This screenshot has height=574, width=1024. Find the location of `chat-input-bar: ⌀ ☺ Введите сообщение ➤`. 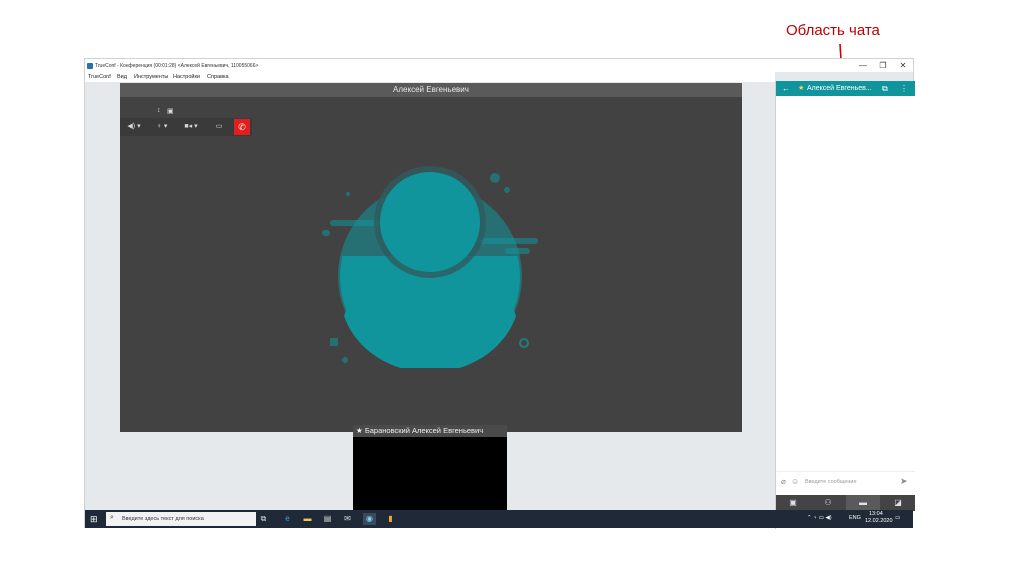

chat-input-bar: ⌀ ☺ Введите сообщение ➤ is located at coordinates (845, 482).